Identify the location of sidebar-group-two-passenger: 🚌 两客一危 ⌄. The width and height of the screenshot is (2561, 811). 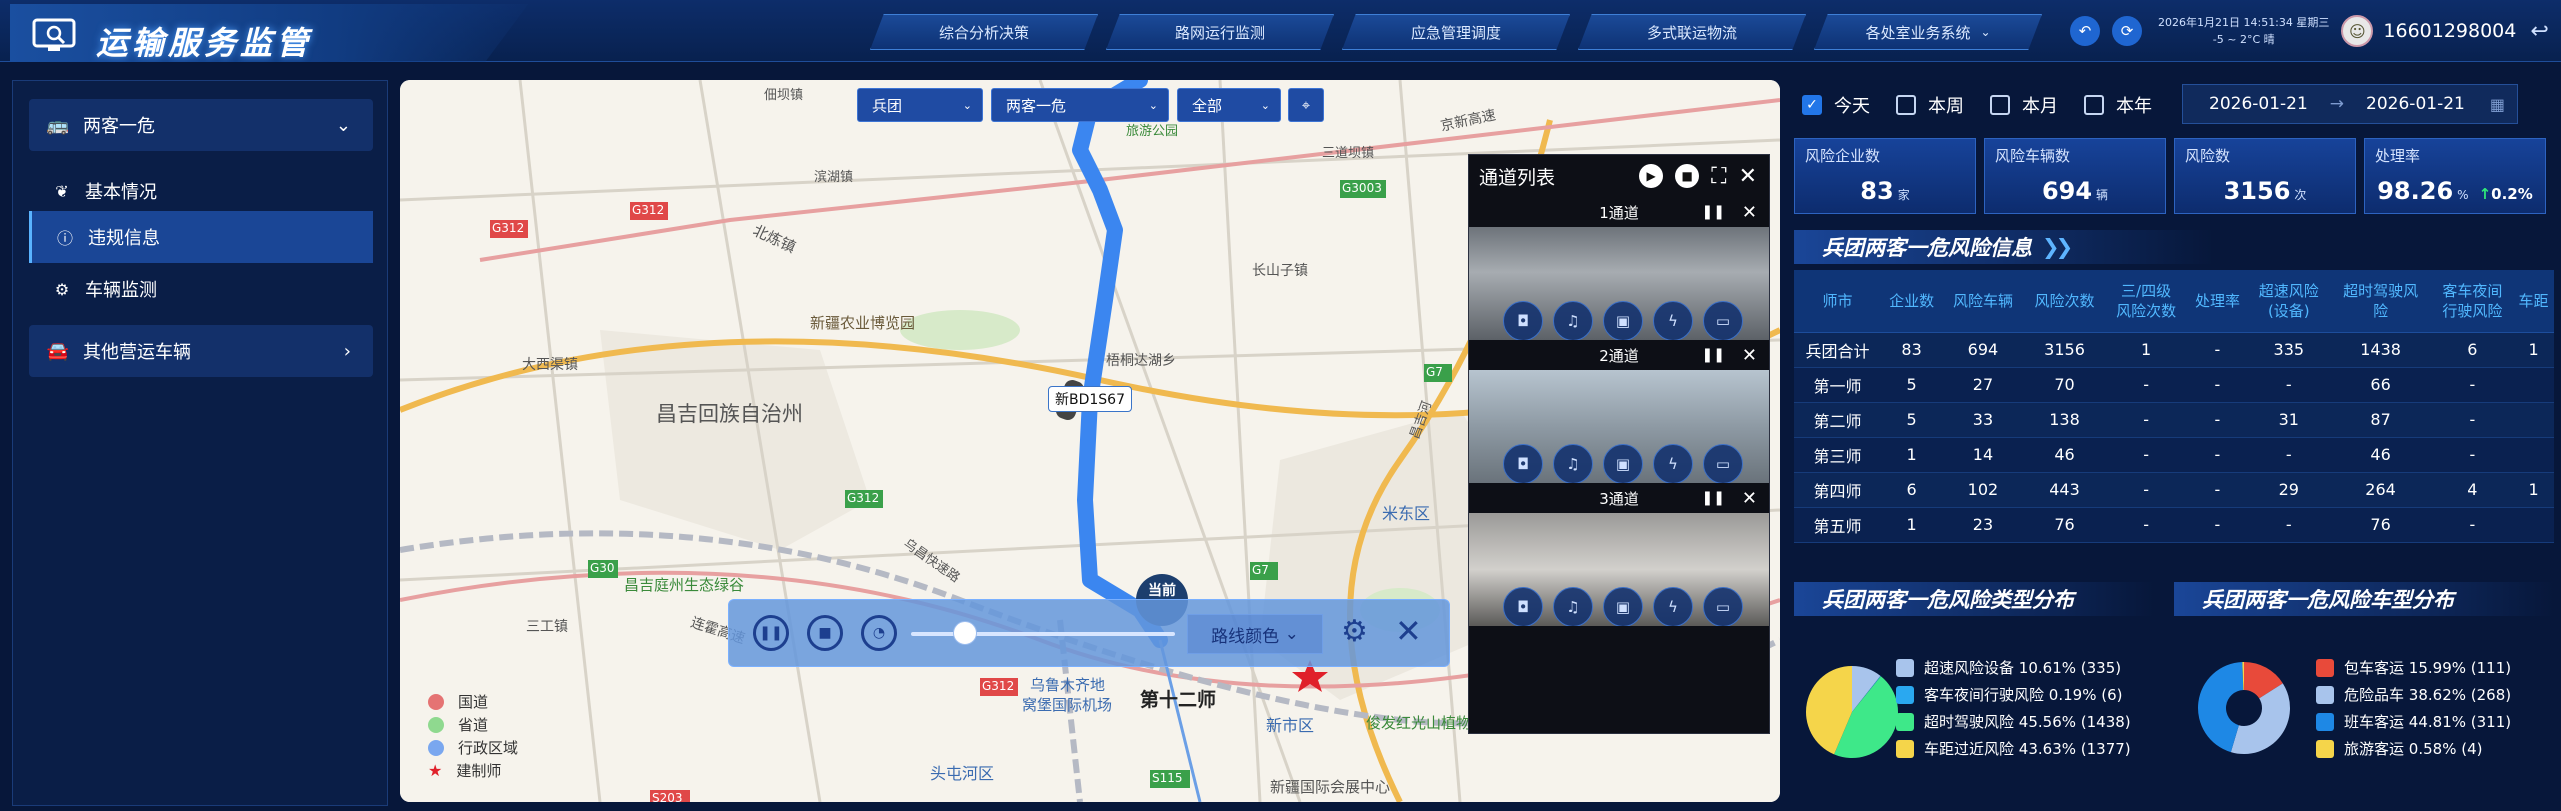
(201, 125).